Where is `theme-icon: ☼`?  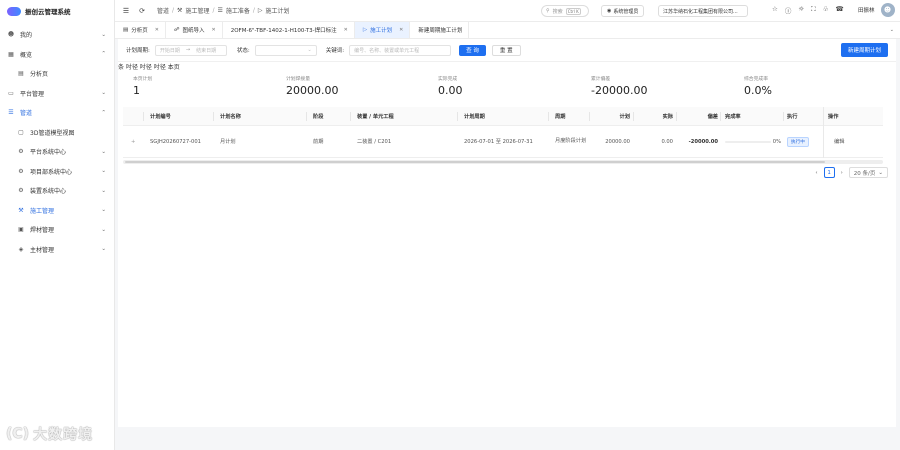
theme-icon: ☼ is located at coordinates (801, 10).